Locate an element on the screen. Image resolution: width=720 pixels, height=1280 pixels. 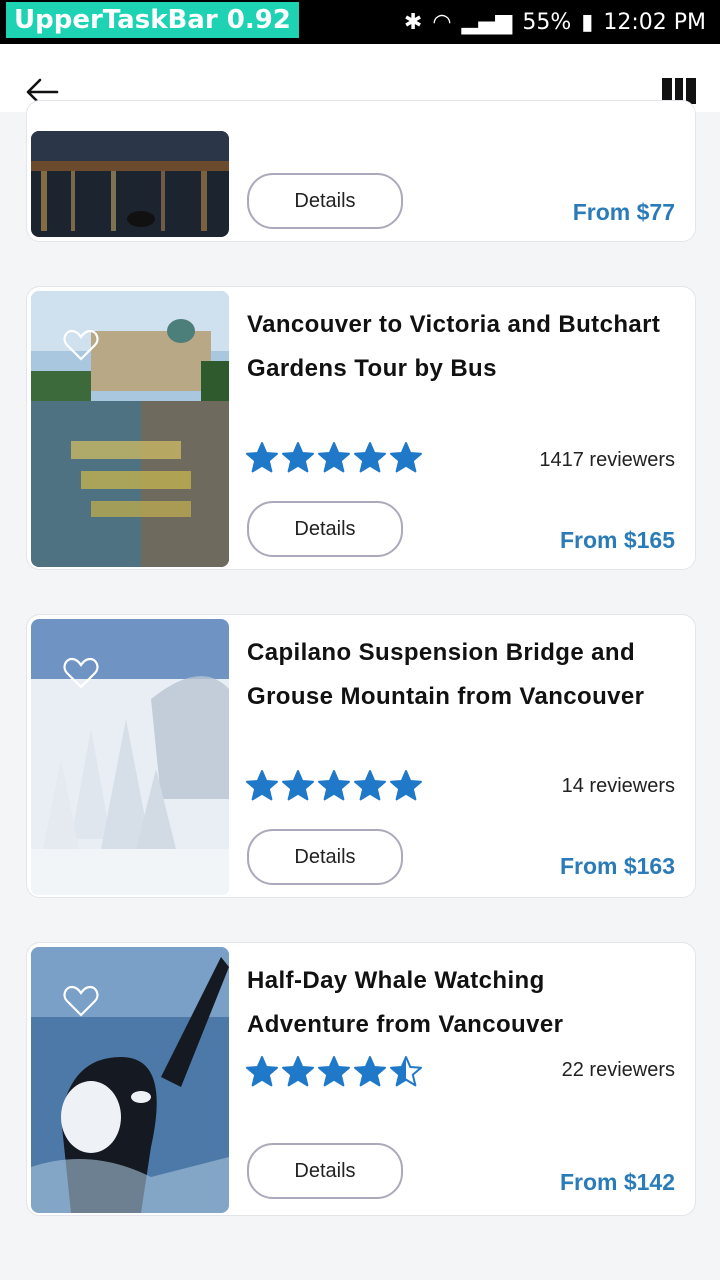
price-label: From $142 is located at coordinates (617, 1182).